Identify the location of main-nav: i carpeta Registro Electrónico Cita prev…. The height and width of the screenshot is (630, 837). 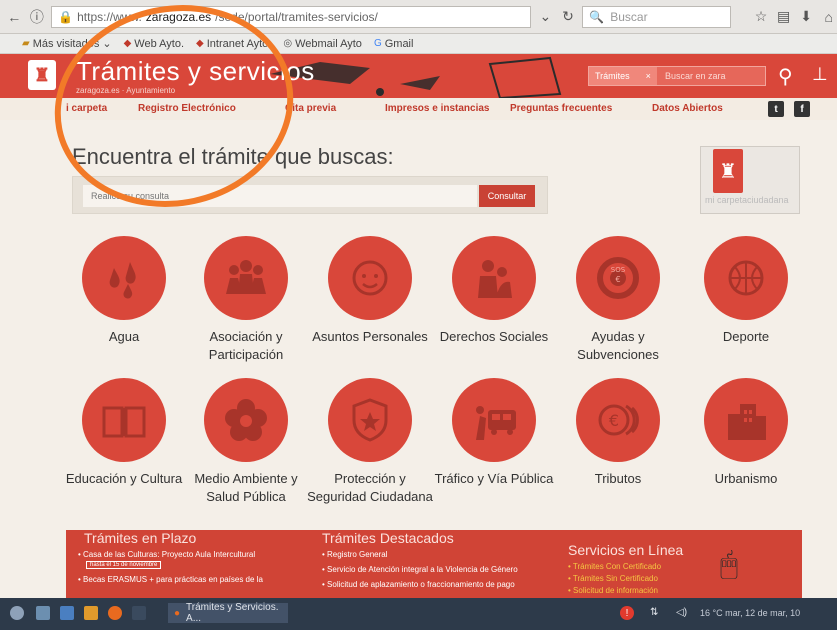
(418, 109).